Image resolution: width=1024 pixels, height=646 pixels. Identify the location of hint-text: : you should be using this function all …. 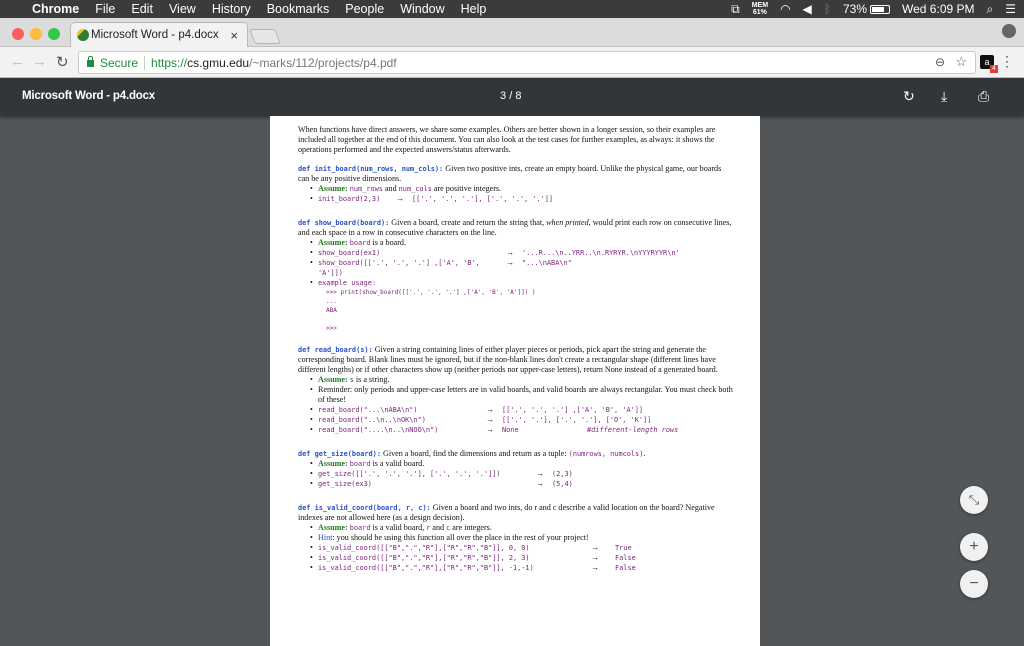
(460, 537).